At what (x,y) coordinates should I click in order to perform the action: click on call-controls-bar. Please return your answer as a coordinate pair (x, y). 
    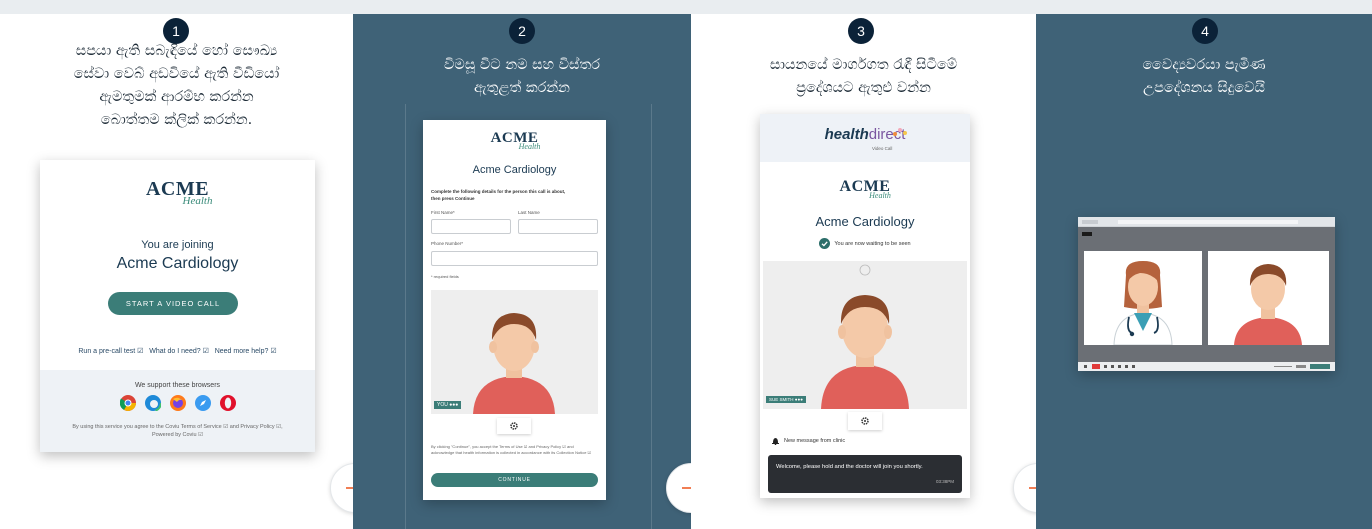
    Looking at the image, I should click on (1206, 366).